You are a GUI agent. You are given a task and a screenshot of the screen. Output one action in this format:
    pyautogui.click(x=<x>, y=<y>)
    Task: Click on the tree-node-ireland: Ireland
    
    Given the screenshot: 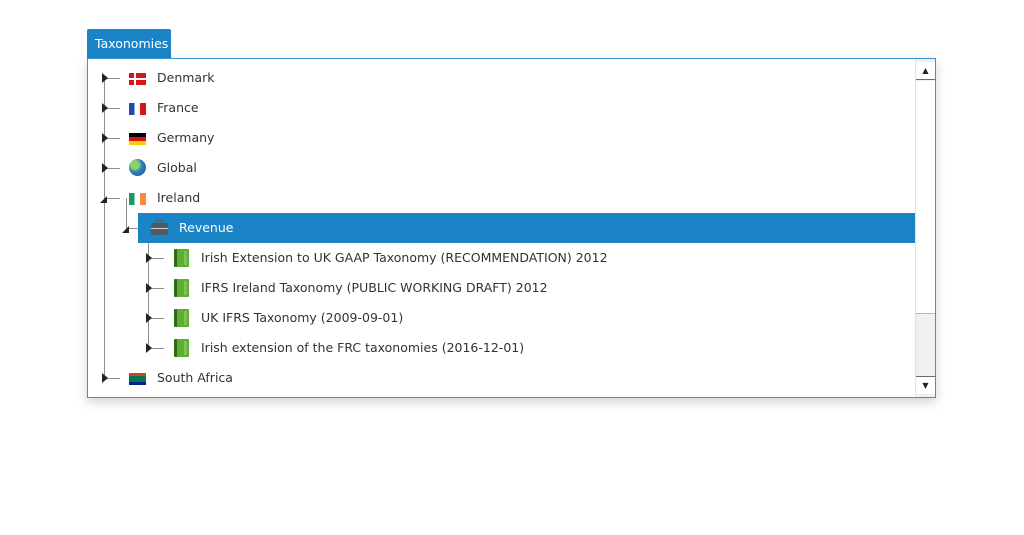 What is the action you would take?
    pyautogui.click(x=501, y=198)
    